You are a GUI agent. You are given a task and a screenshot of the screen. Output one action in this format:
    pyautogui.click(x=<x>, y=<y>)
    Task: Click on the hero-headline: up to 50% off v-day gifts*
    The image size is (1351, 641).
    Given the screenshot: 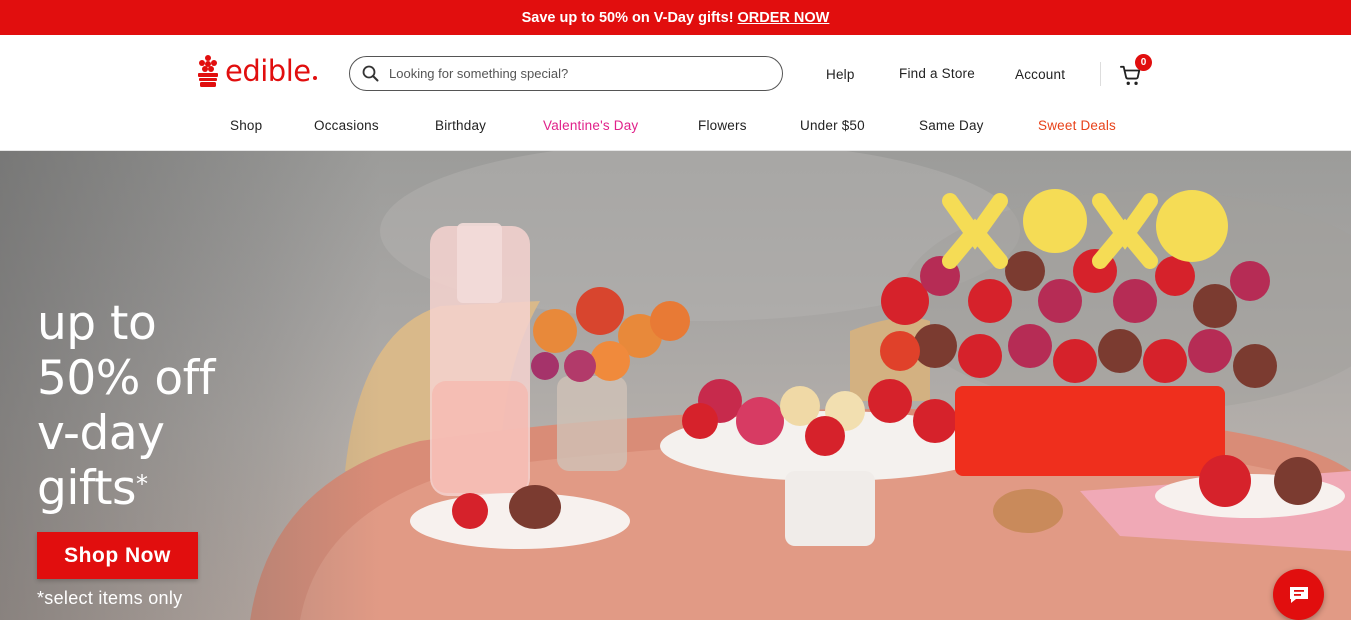 What is the action you would take?
    pyautogui.click(x=126, y=406)
    